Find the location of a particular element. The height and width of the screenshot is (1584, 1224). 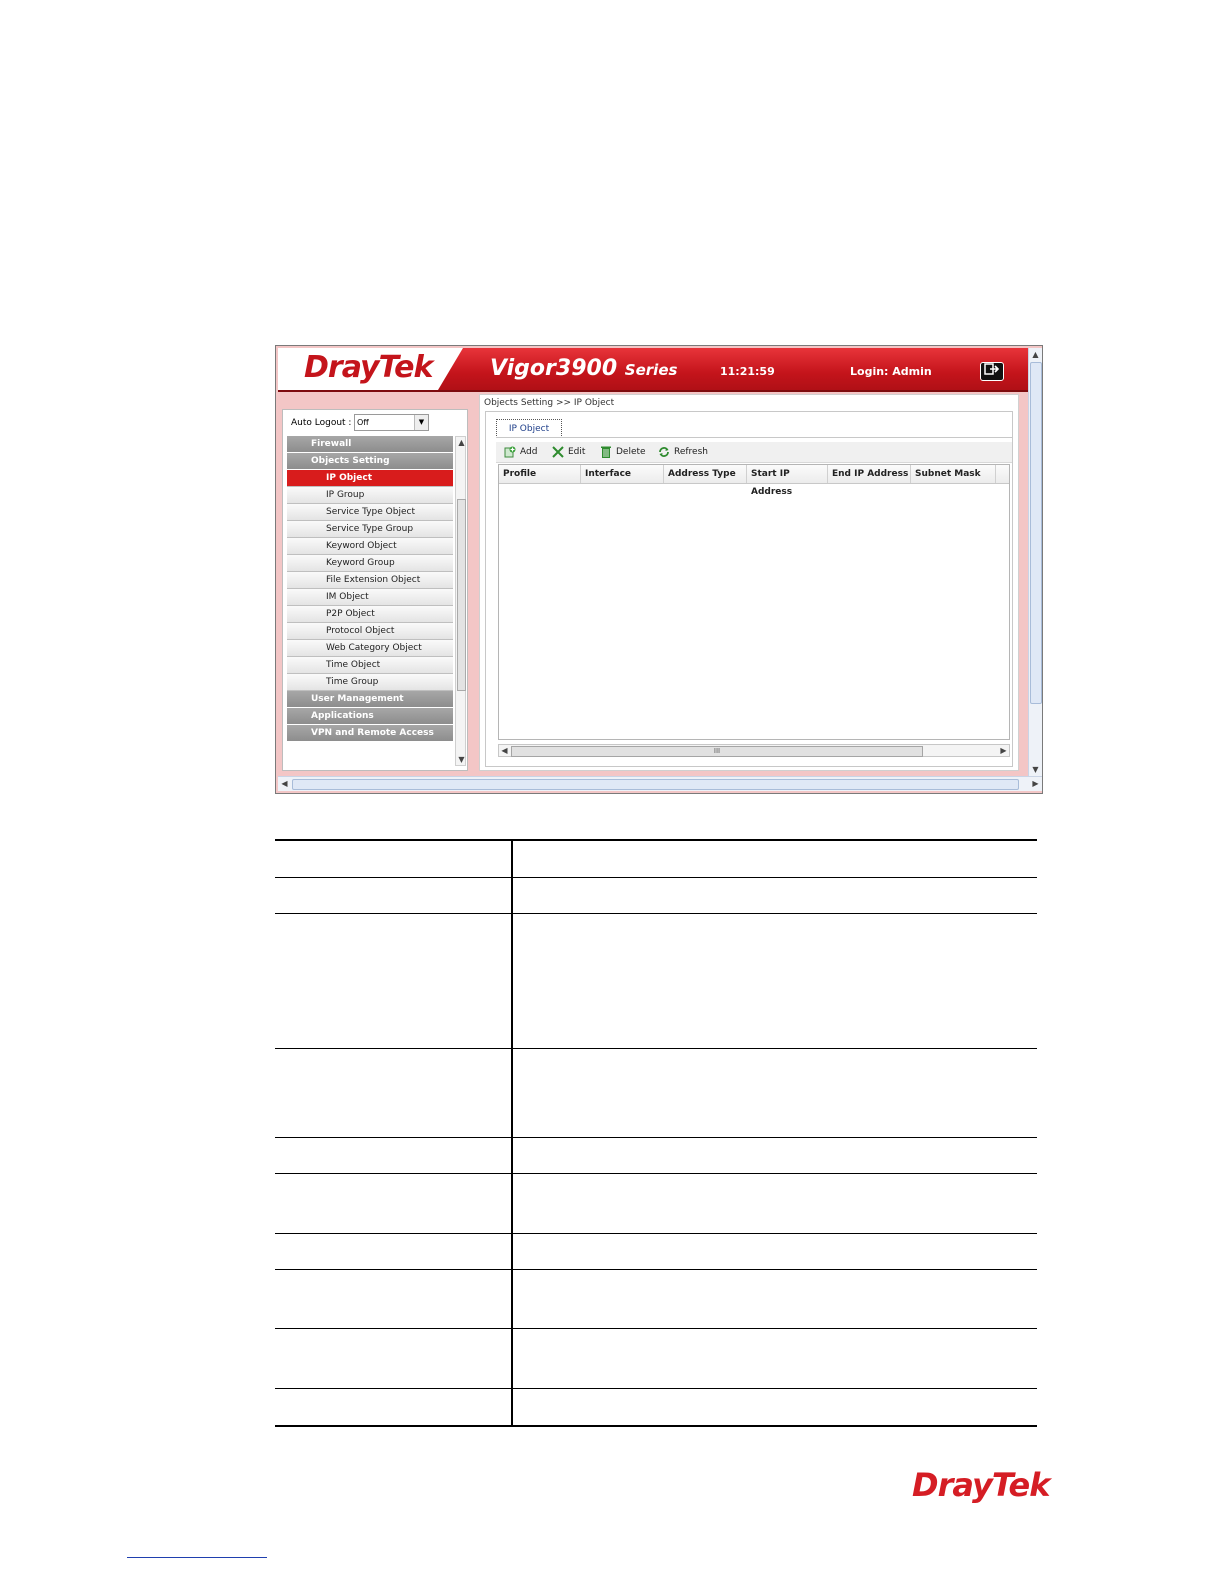

brand-logo: DrayTek is located at coordinates (368, 367).